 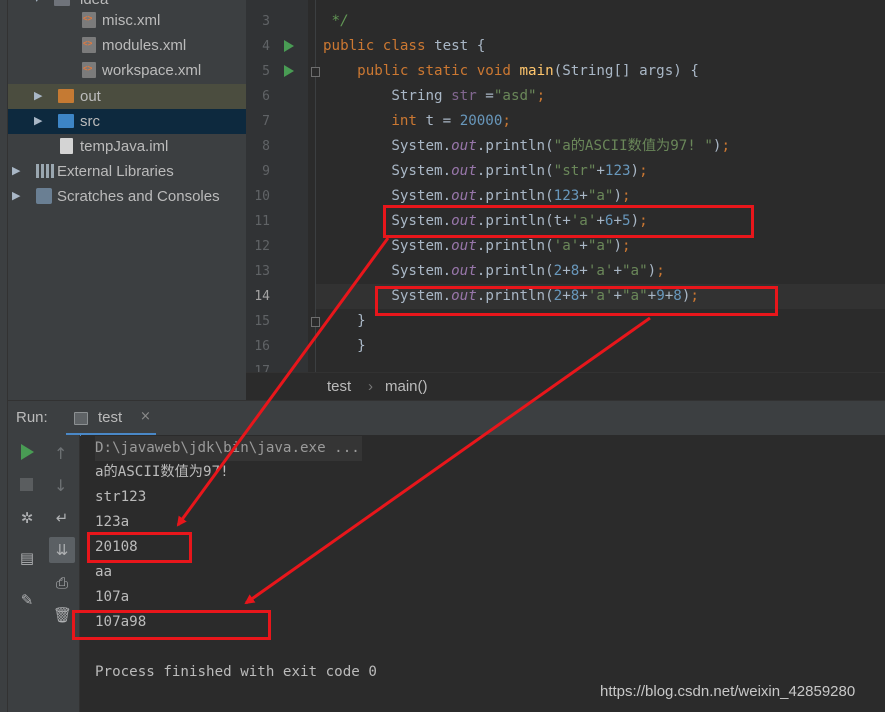 What do you see at coordinates (446, 418) in the screenshot?
I see `run-panel-header: Run: test ×` at bounding box center [446, 418].